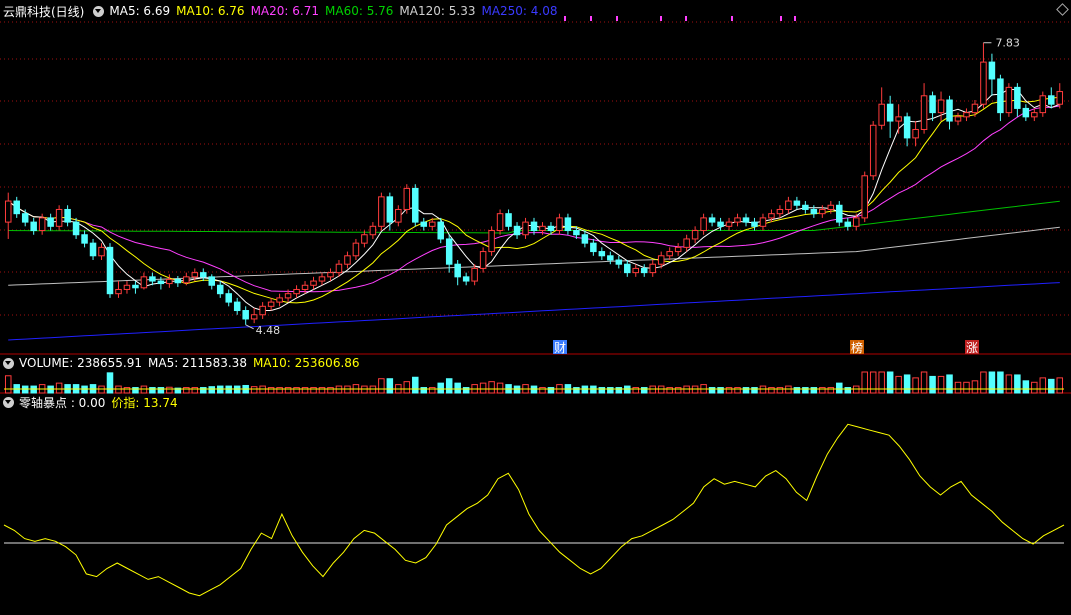  What do you see at coordinates (972, 347) in the screenshot?
I see `event-tag-label: 涨` at bounding box center [972, 347].